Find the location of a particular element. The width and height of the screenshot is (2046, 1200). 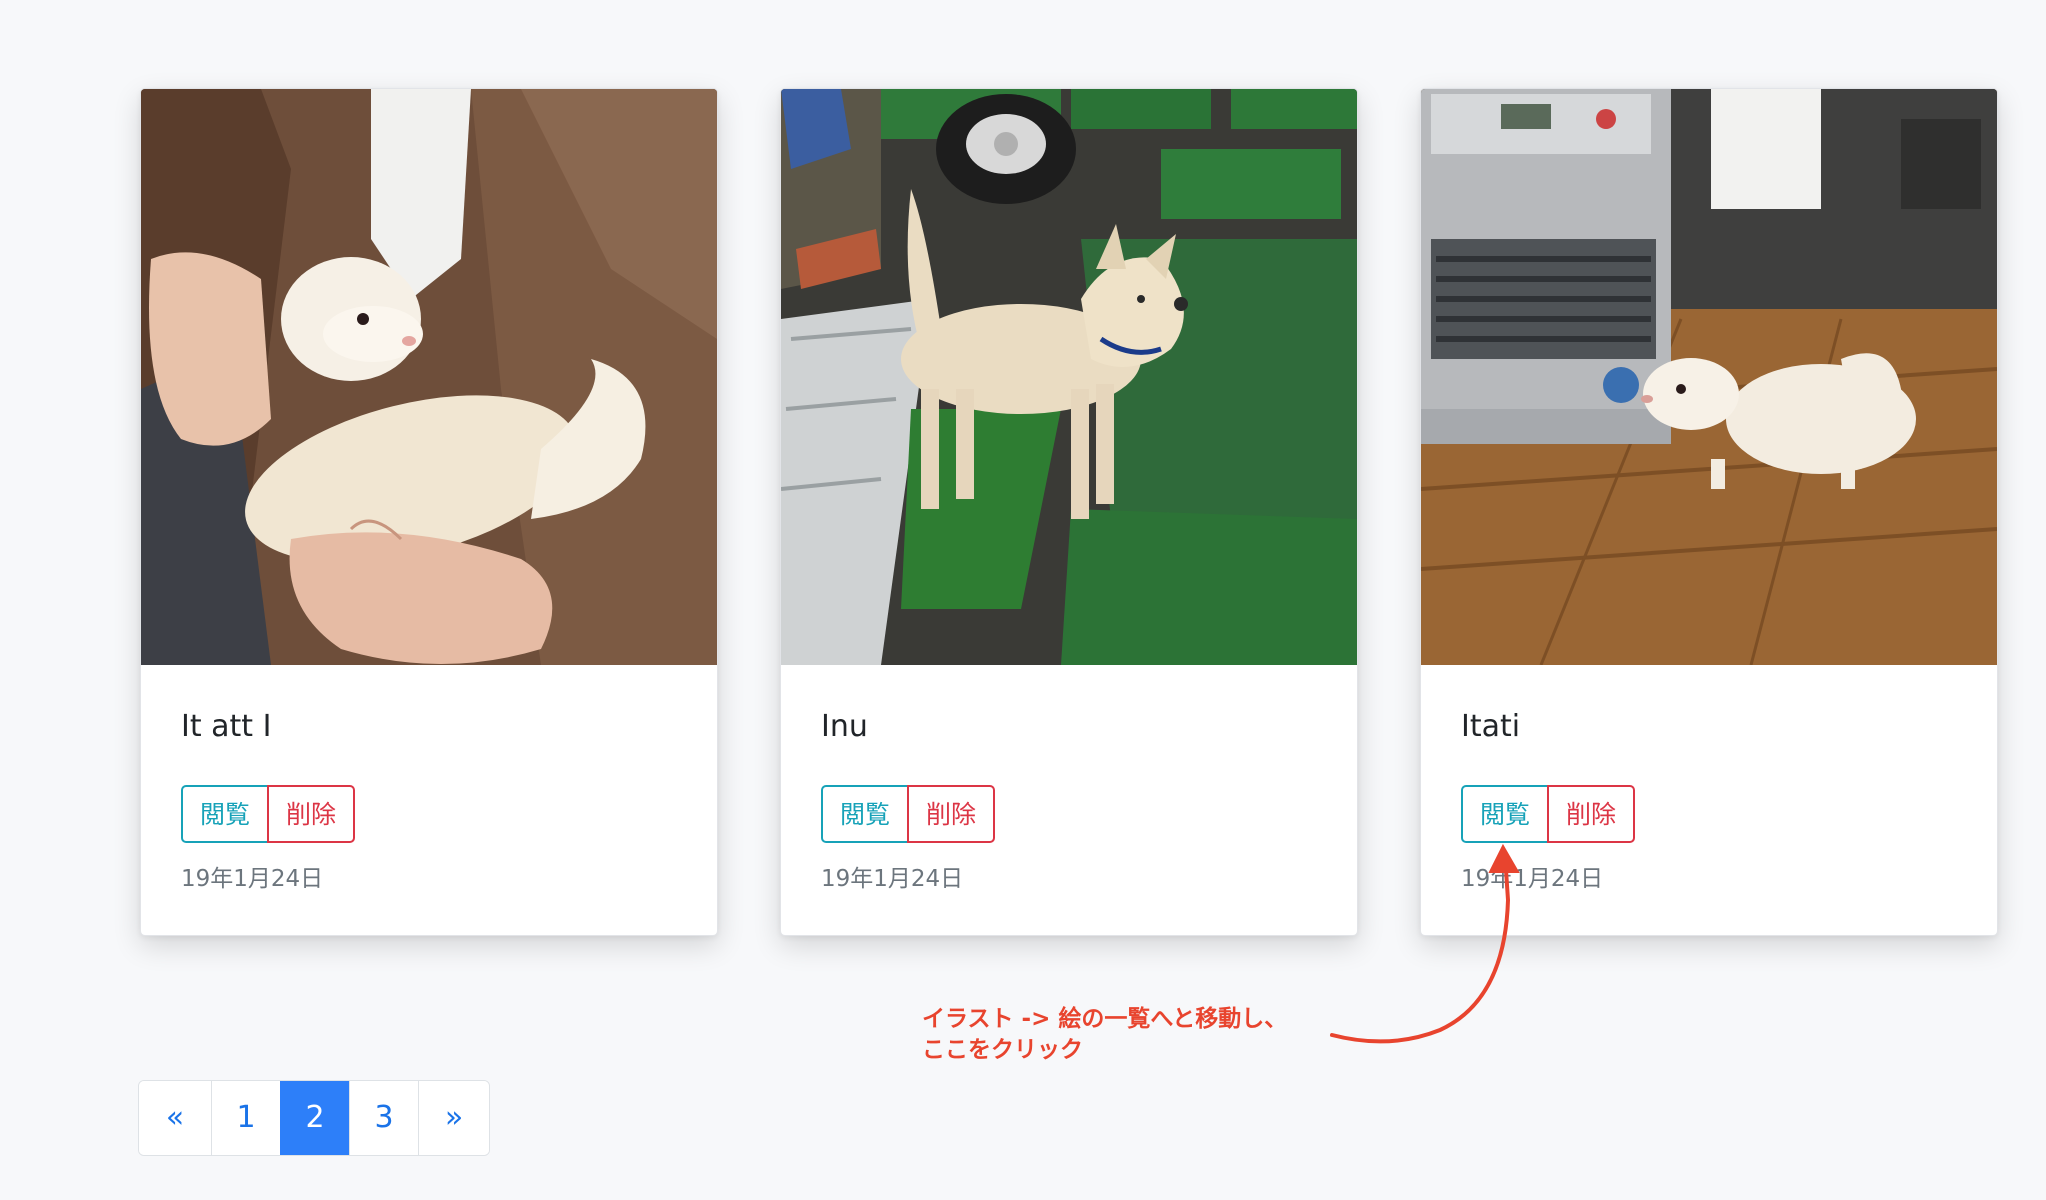

dog-photo is located at coordinates (1069, 377).